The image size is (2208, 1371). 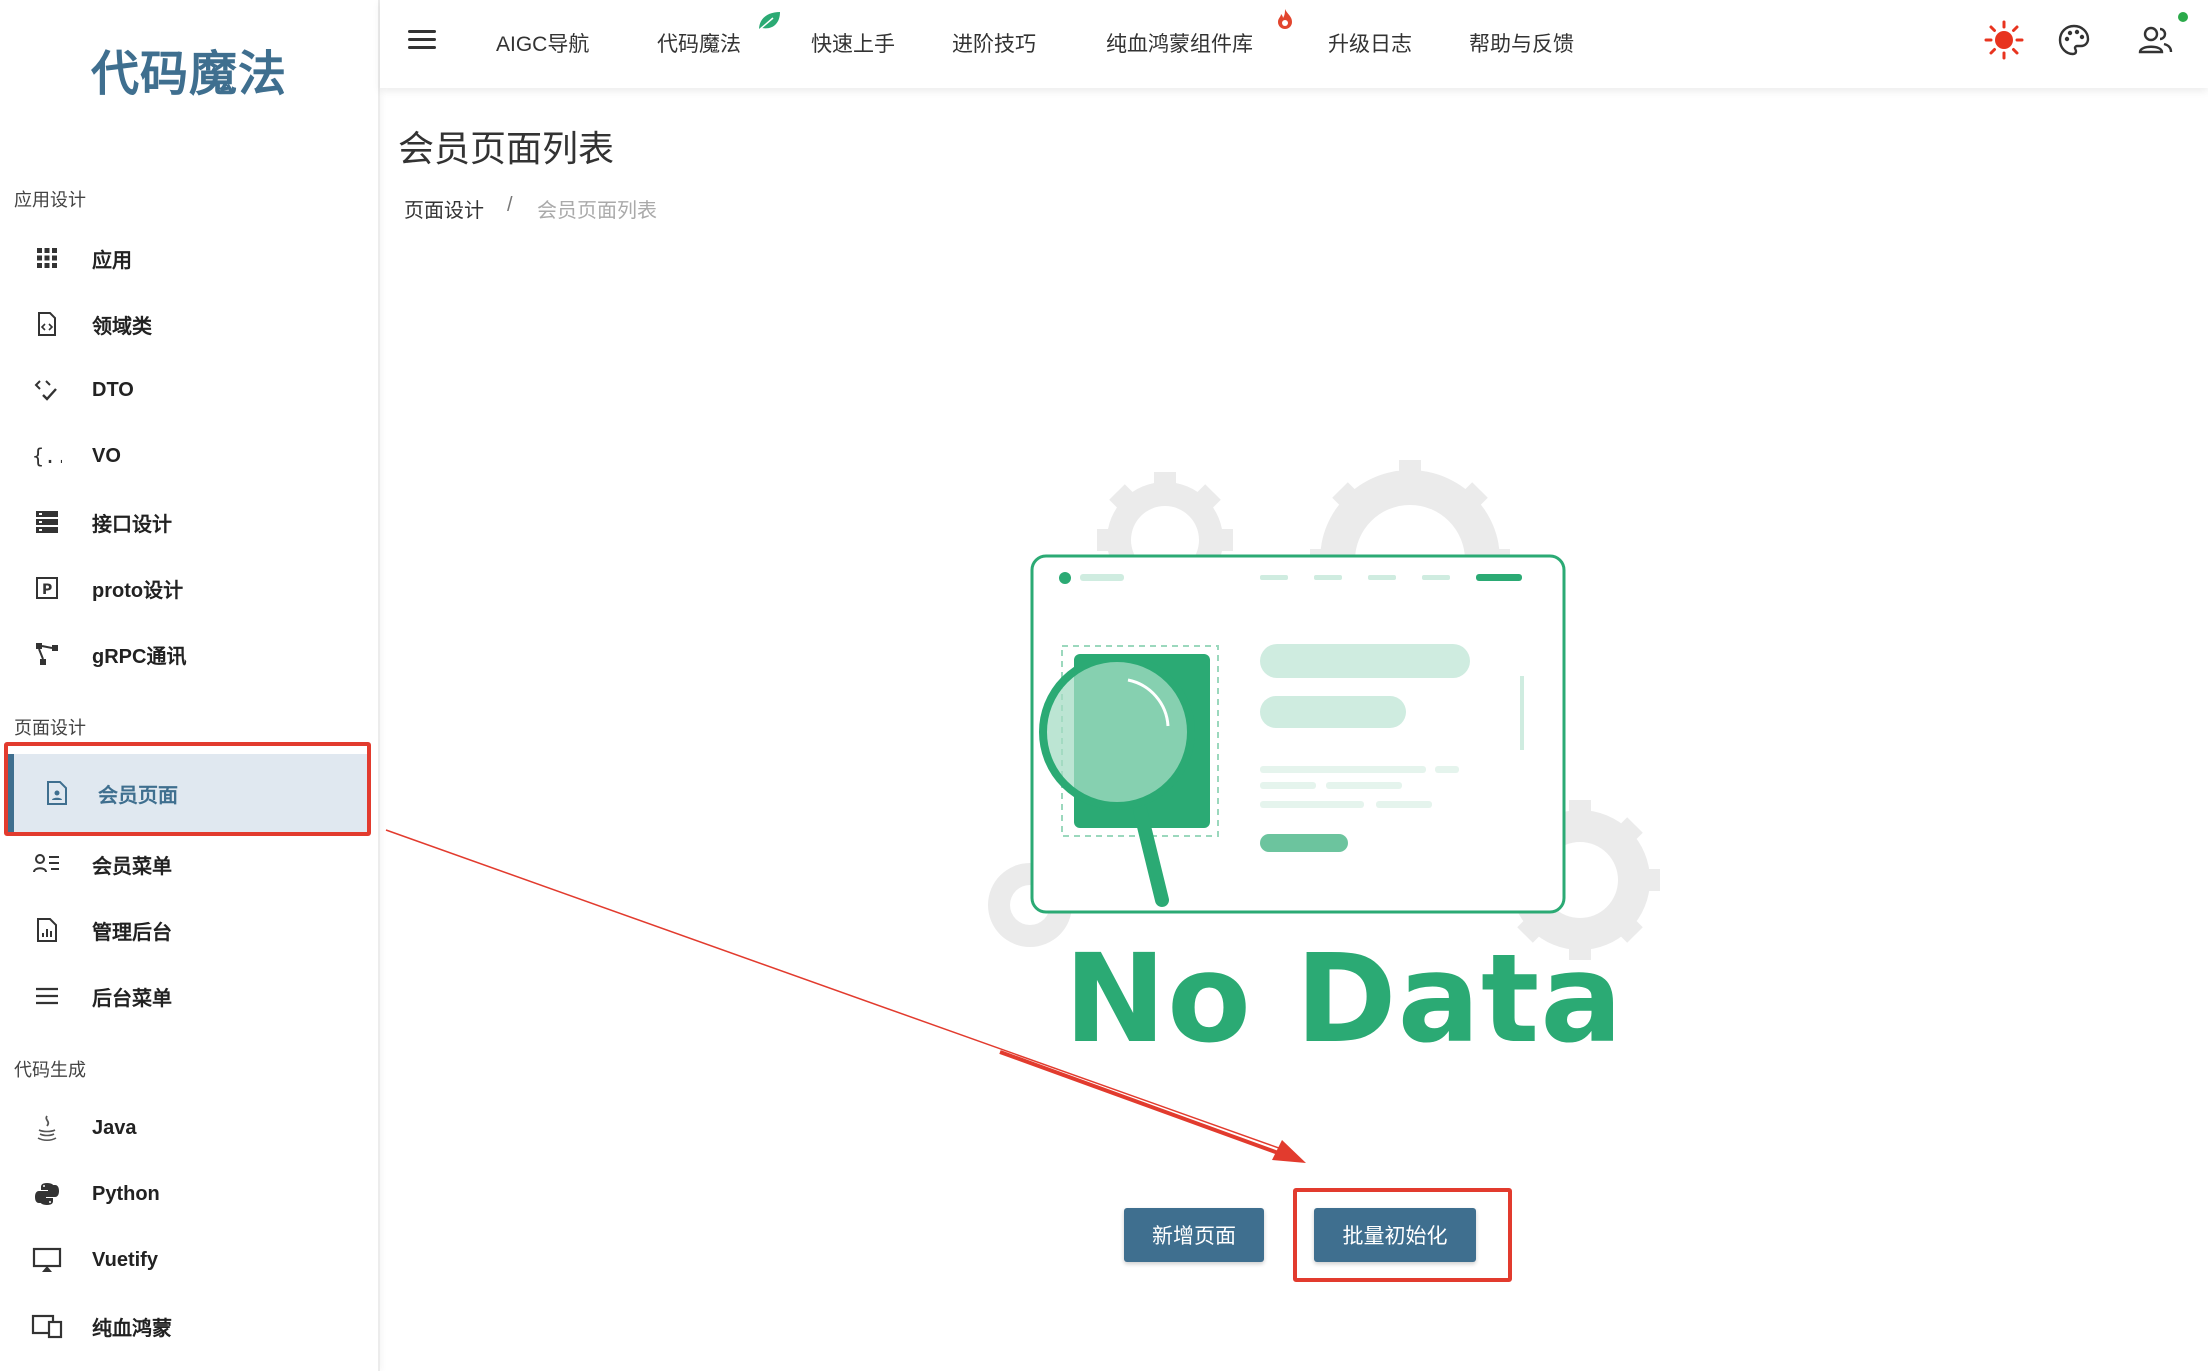 What do you see at coordinates (186, 522) in the screenshot?
I see `sidebar-item-api-design: 接口设计` at bounding box center [186, 522].